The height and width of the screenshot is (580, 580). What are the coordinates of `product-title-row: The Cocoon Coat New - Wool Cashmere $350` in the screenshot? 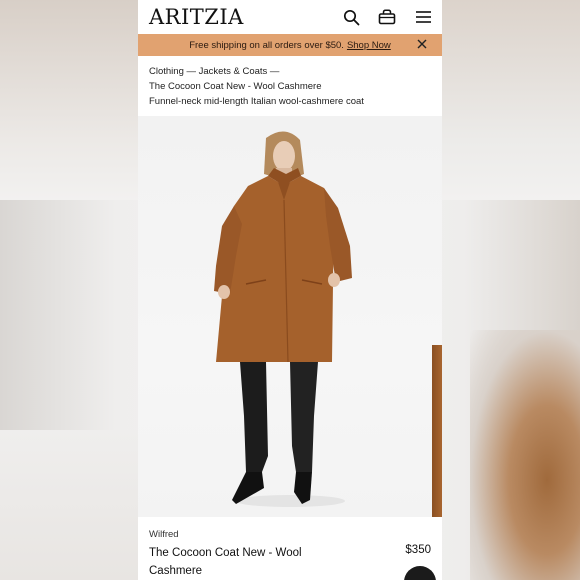 It's located at (290, 562).